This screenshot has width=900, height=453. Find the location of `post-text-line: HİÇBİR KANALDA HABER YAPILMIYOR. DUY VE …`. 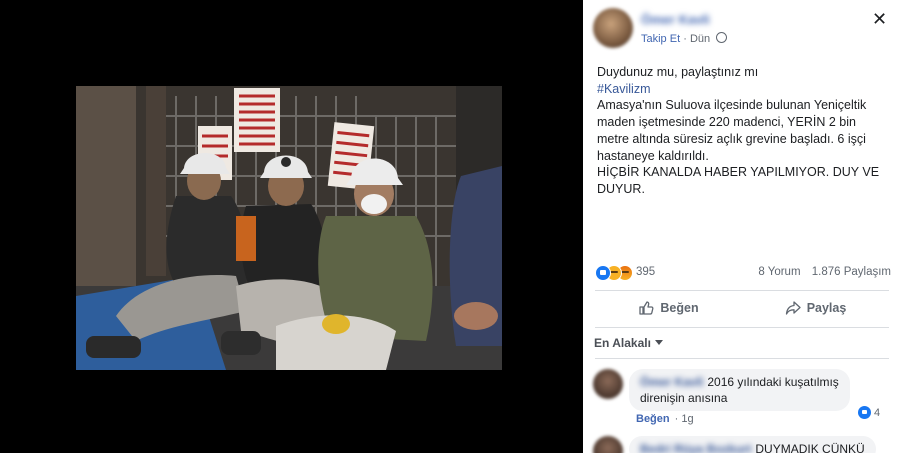

post-text-line: HİÇBİR KANALDA HABER YAPILMIYOR. DUY VE … is located at coordinates (738, 180).